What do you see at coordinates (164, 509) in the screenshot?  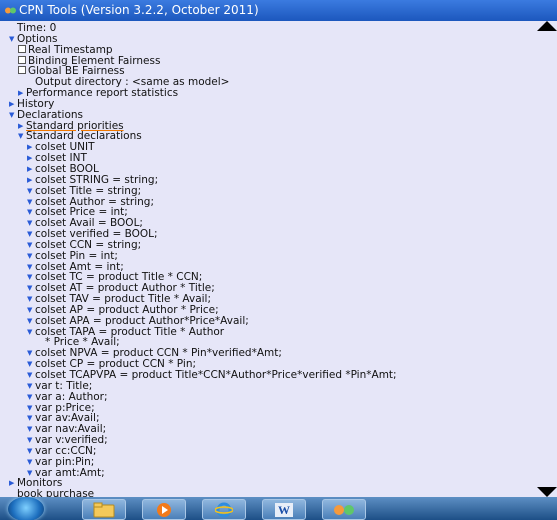 I see `taskbar-media-player-button` at bounding box center [164, 509].